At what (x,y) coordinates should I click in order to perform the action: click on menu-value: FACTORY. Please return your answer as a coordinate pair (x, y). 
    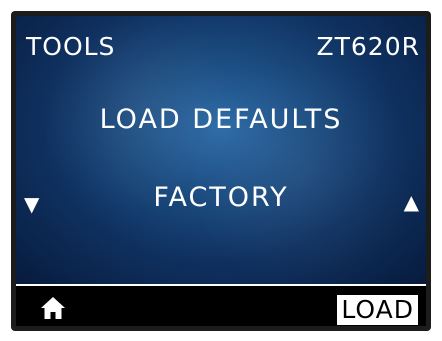
    Looking at the image, I should click on (221, 197).